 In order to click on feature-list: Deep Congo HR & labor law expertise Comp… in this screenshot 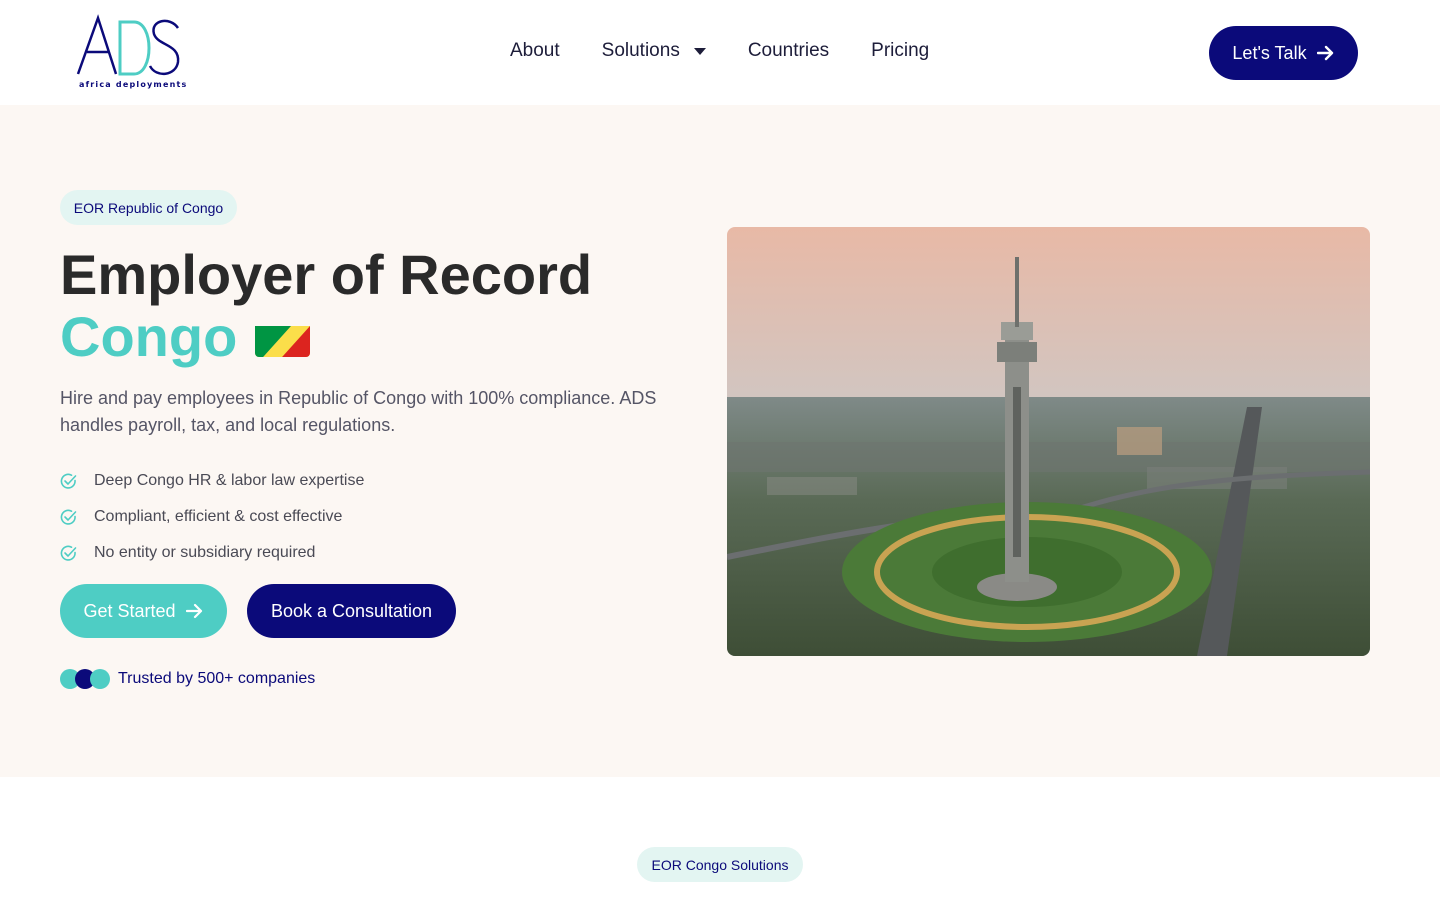, I will do `click(212, 517)`.